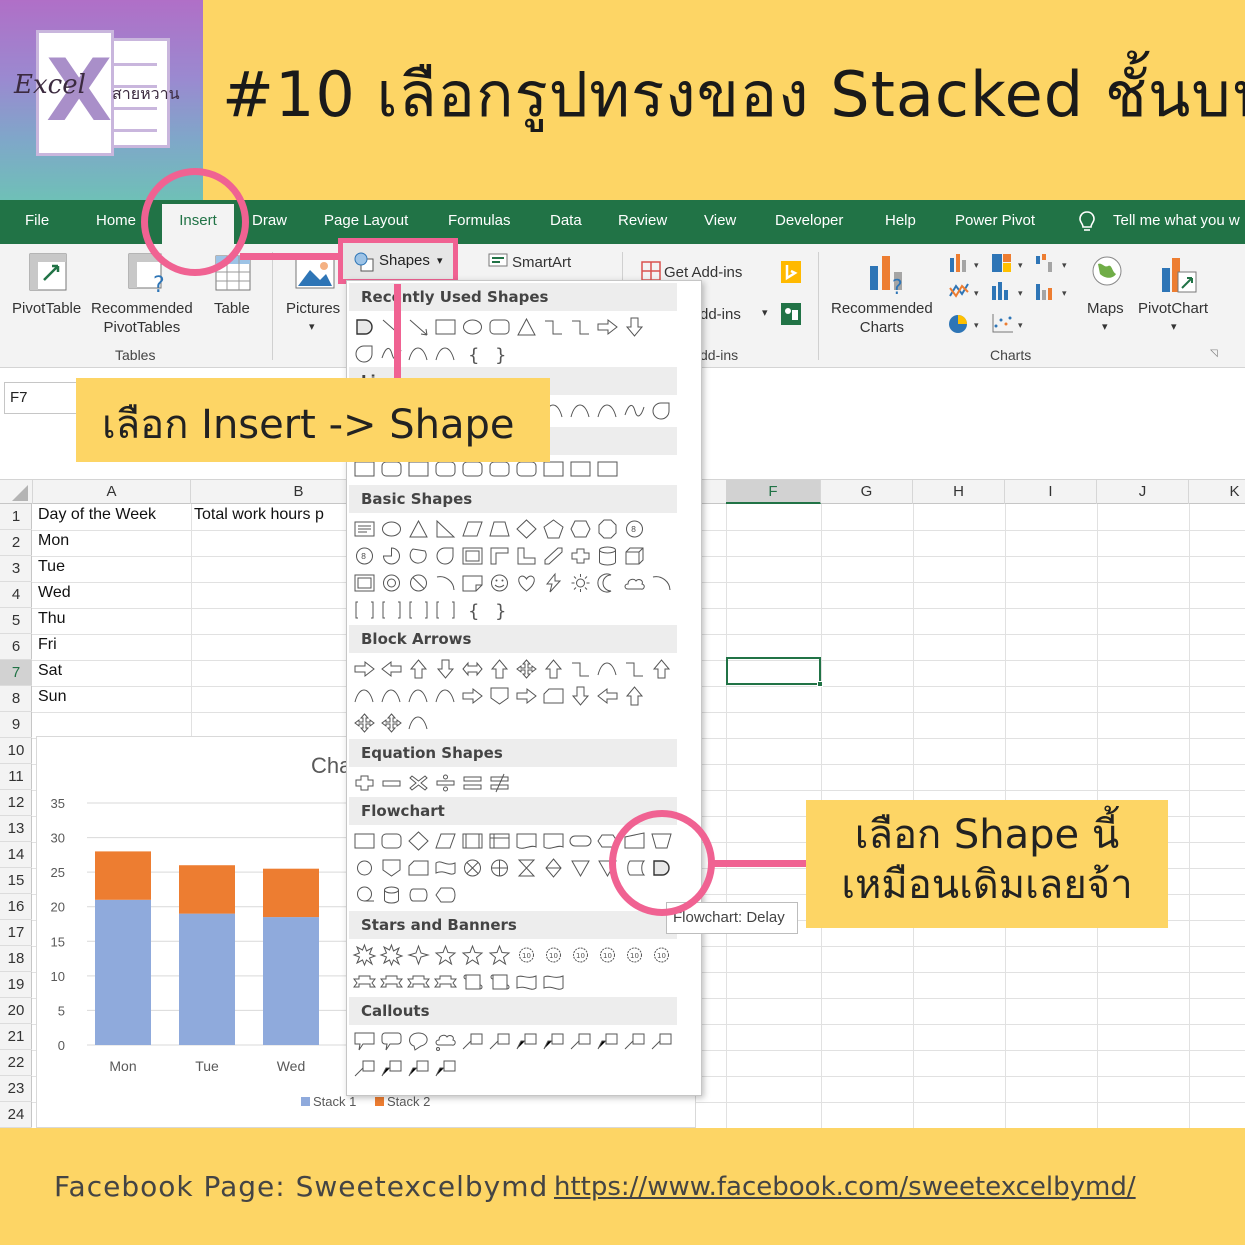 Image resolution: width=1245 pixels, height=1245 pixels. I want to click on shape-cyl-icon, so click(607, 556).